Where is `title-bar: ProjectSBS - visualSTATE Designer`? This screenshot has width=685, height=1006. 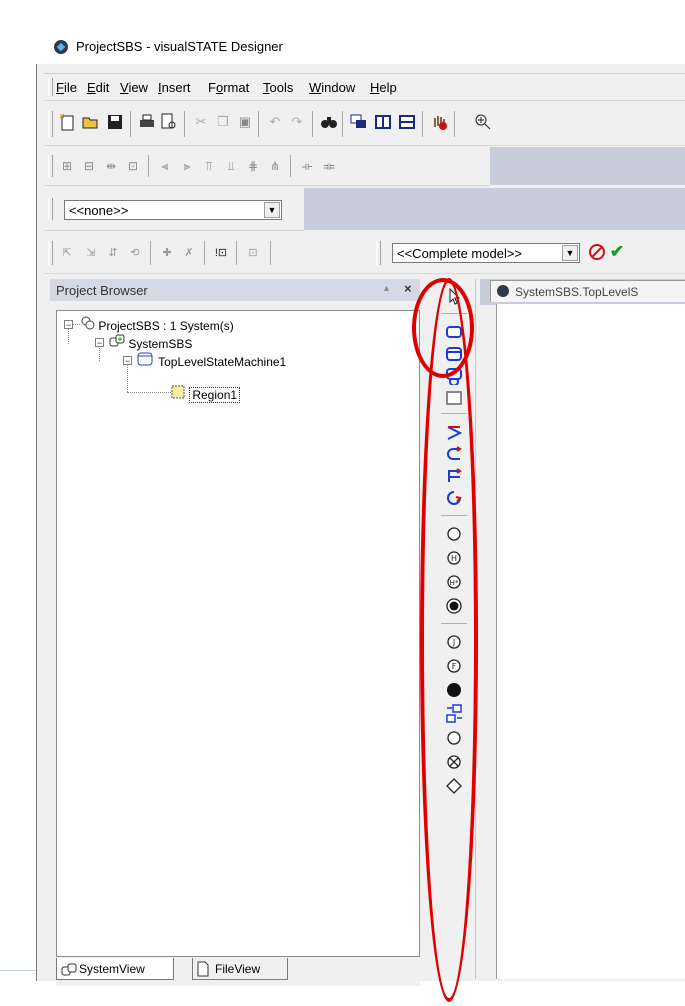
title-bar: ProjectSBS - visualSTATE Designer is located at coordinates (360, 47).